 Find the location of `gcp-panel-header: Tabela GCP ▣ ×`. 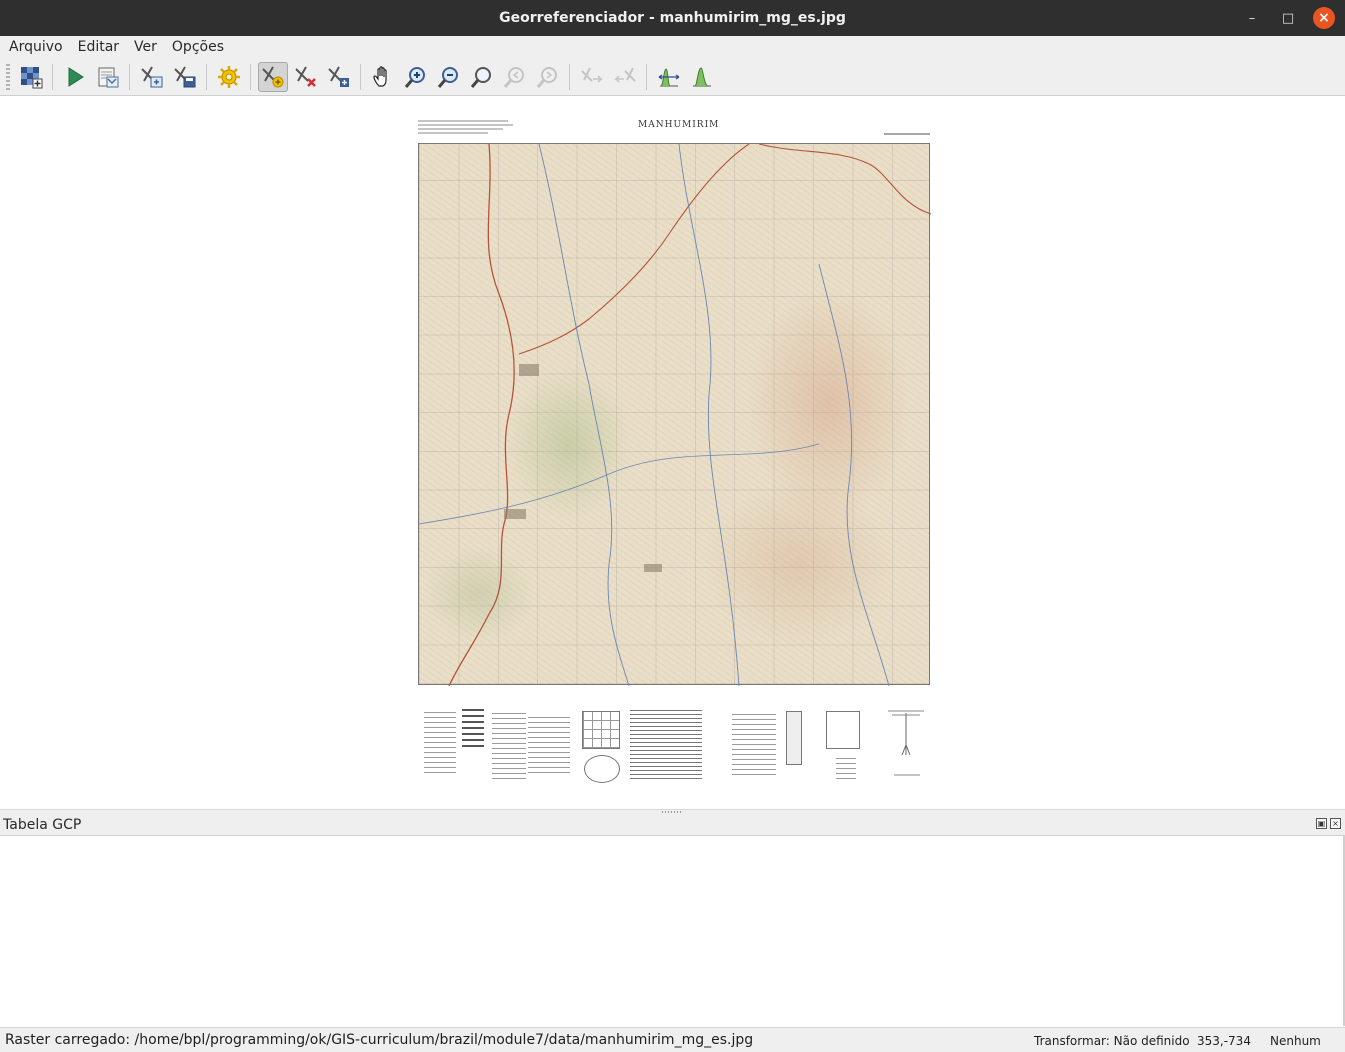

gcp-panel-header: Tabela GCP ▣ × is located at coordinates (672, 825).